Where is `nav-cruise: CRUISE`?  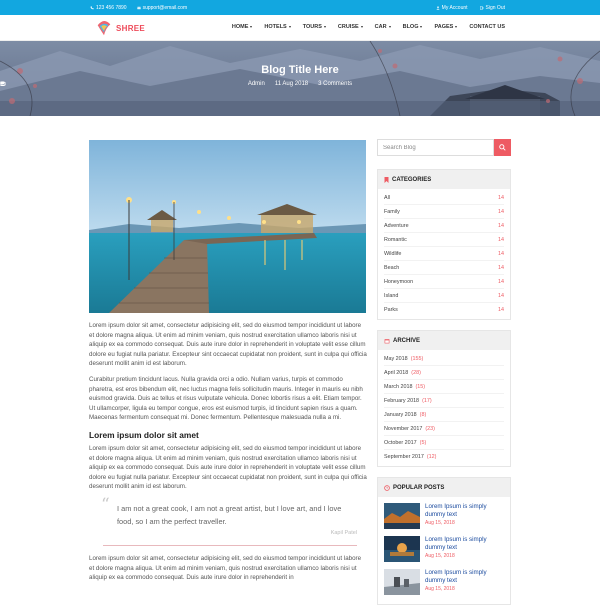
nav-cruise: CRUISE is located at coordinates (350, 27).